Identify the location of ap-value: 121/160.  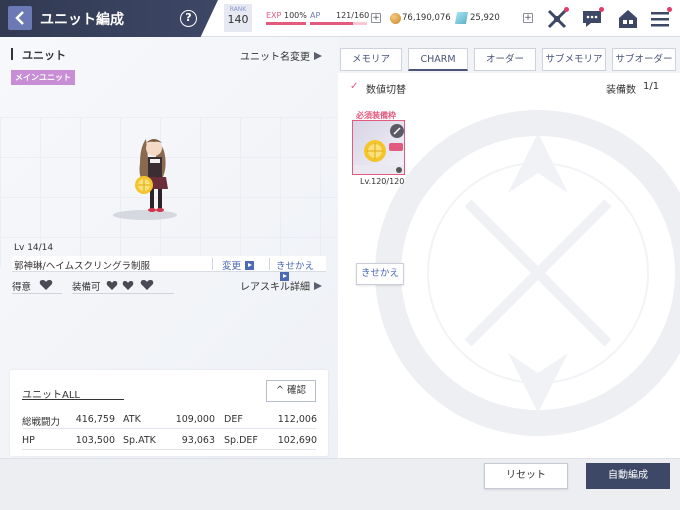
(353, 15).